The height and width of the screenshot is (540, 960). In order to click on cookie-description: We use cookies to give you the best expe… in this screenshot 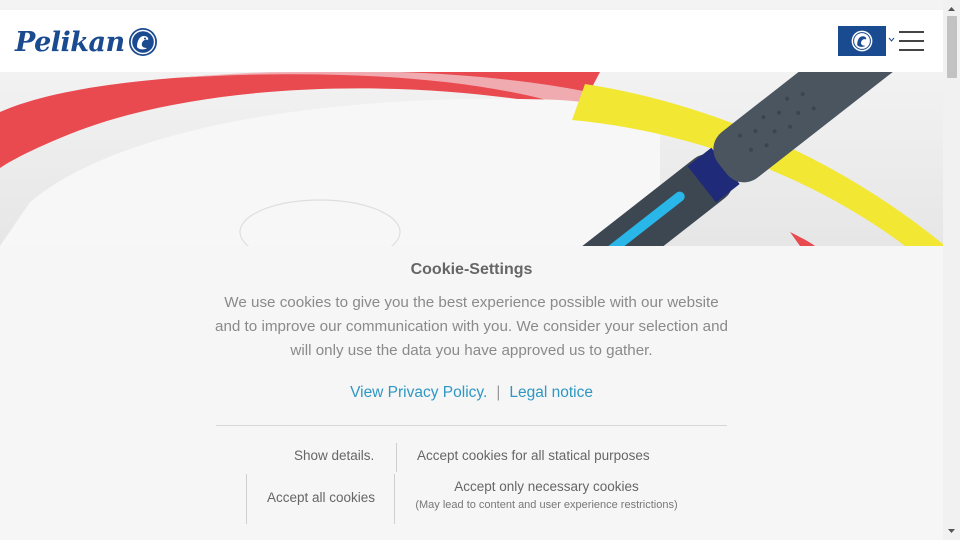, I will do `click(471, 326)`.